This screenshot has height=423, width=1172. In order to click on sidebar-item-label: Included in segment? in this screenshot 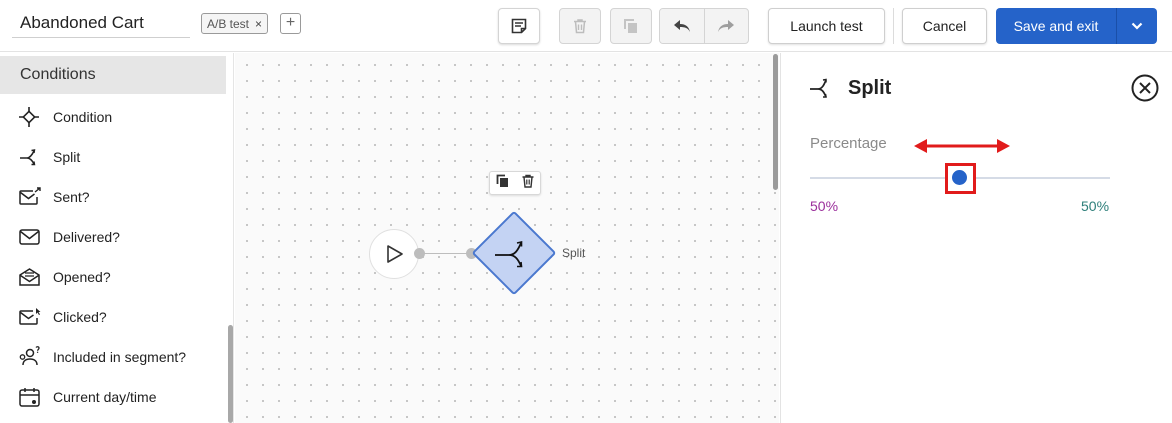, I will do `click(120, 357)`.